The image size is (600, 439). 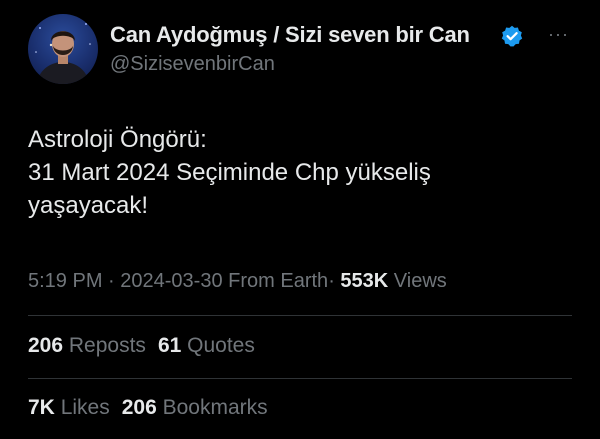 I want to click on author-display-name: Can Aydoğmuş / Sizi seven bir Can, so click(x=290, y=35).